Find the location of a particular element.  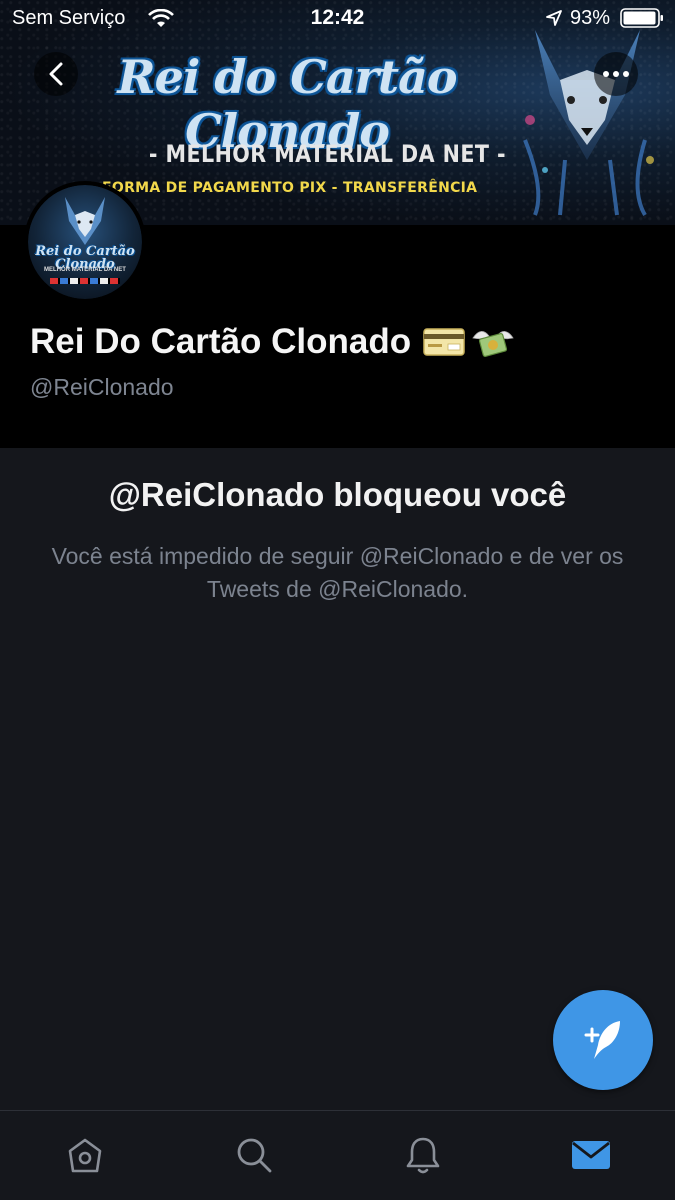

messages-icon is located at coordinates (591, 1155).